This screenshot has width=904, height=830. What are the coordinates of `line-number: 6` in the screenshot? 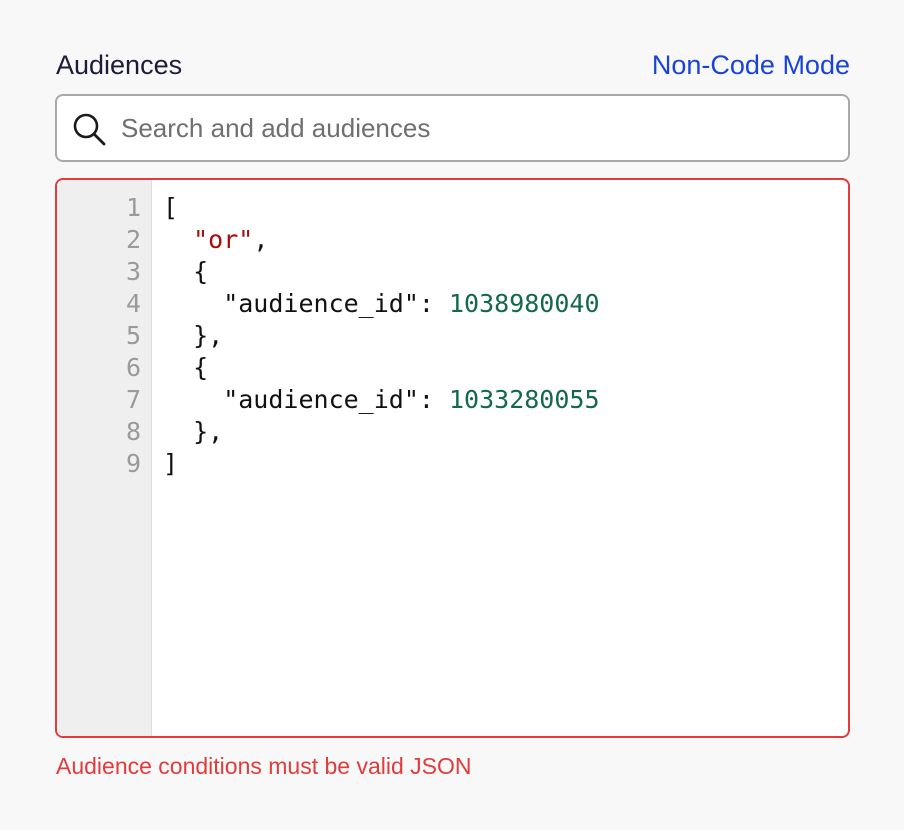 It's located at (133, 367).